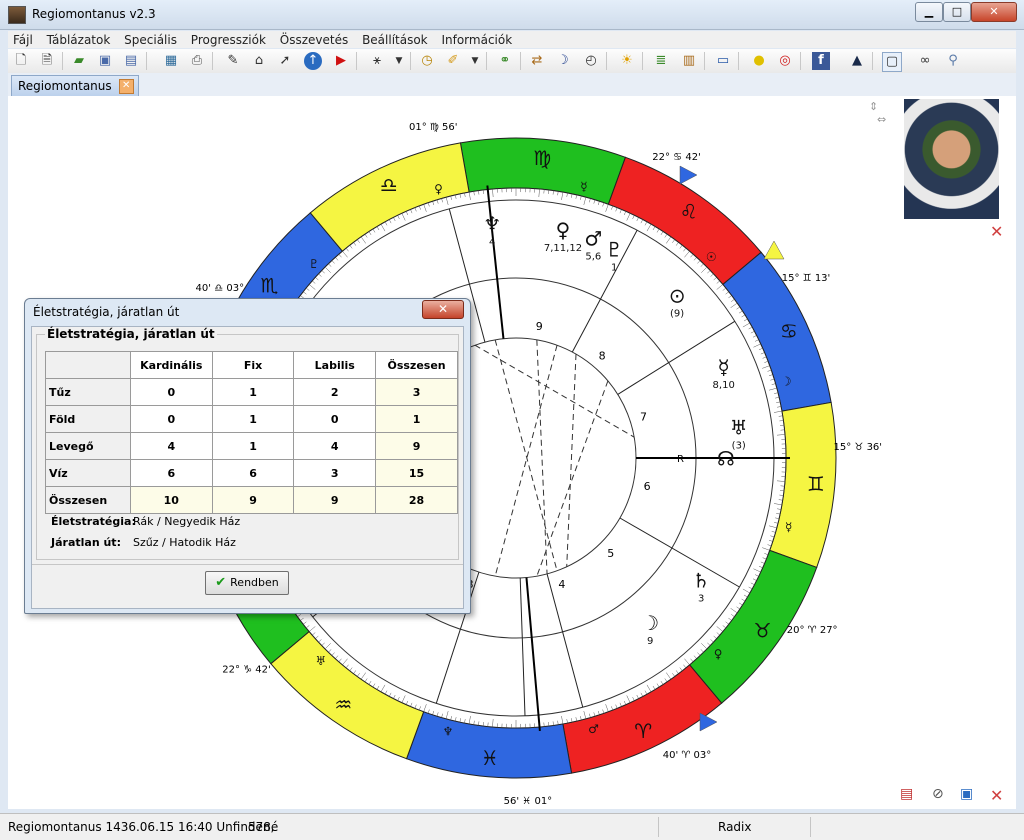  What do you see at coordinates (79, 61) in the screenshot?
I see `open-folder-icon: ▰` at bounding box center [79, 61].